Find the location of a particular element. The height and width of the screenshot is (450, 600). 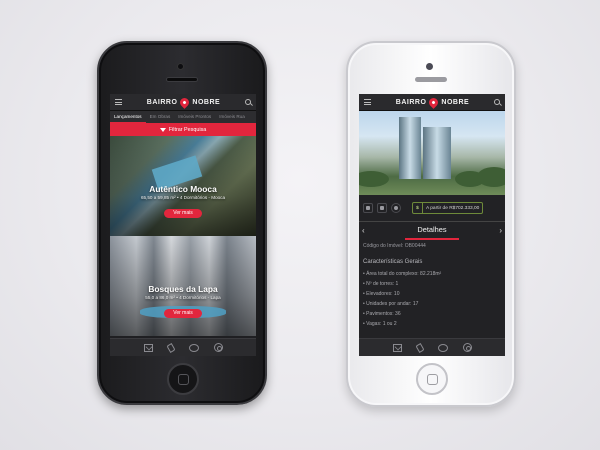

facebook-icon is located at coordinates (368, 208).